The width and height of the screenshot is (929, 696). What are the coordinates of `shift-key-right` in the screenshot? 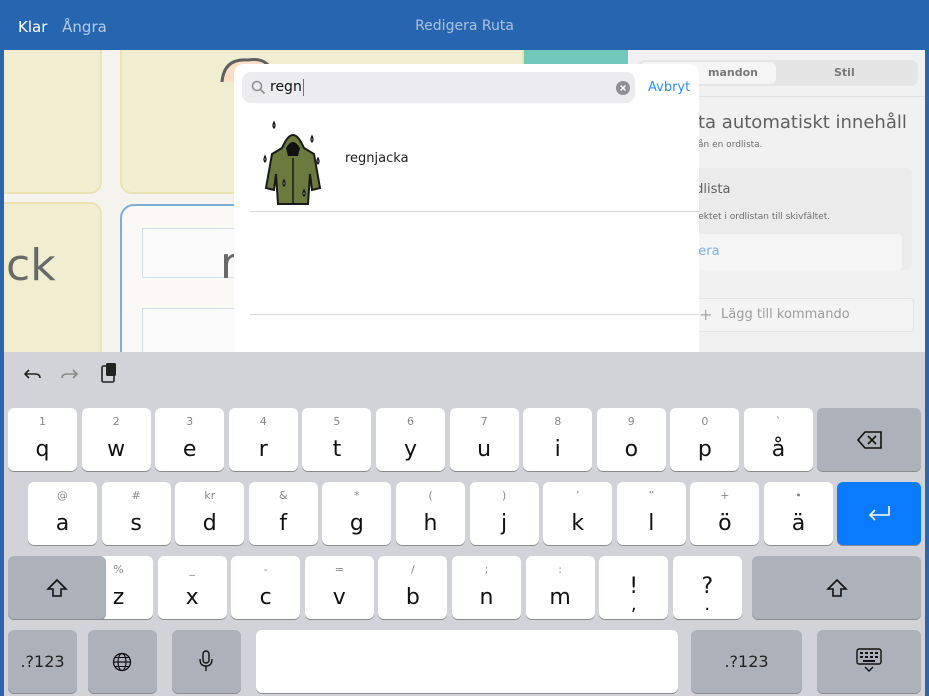 It's located at (836, 587).